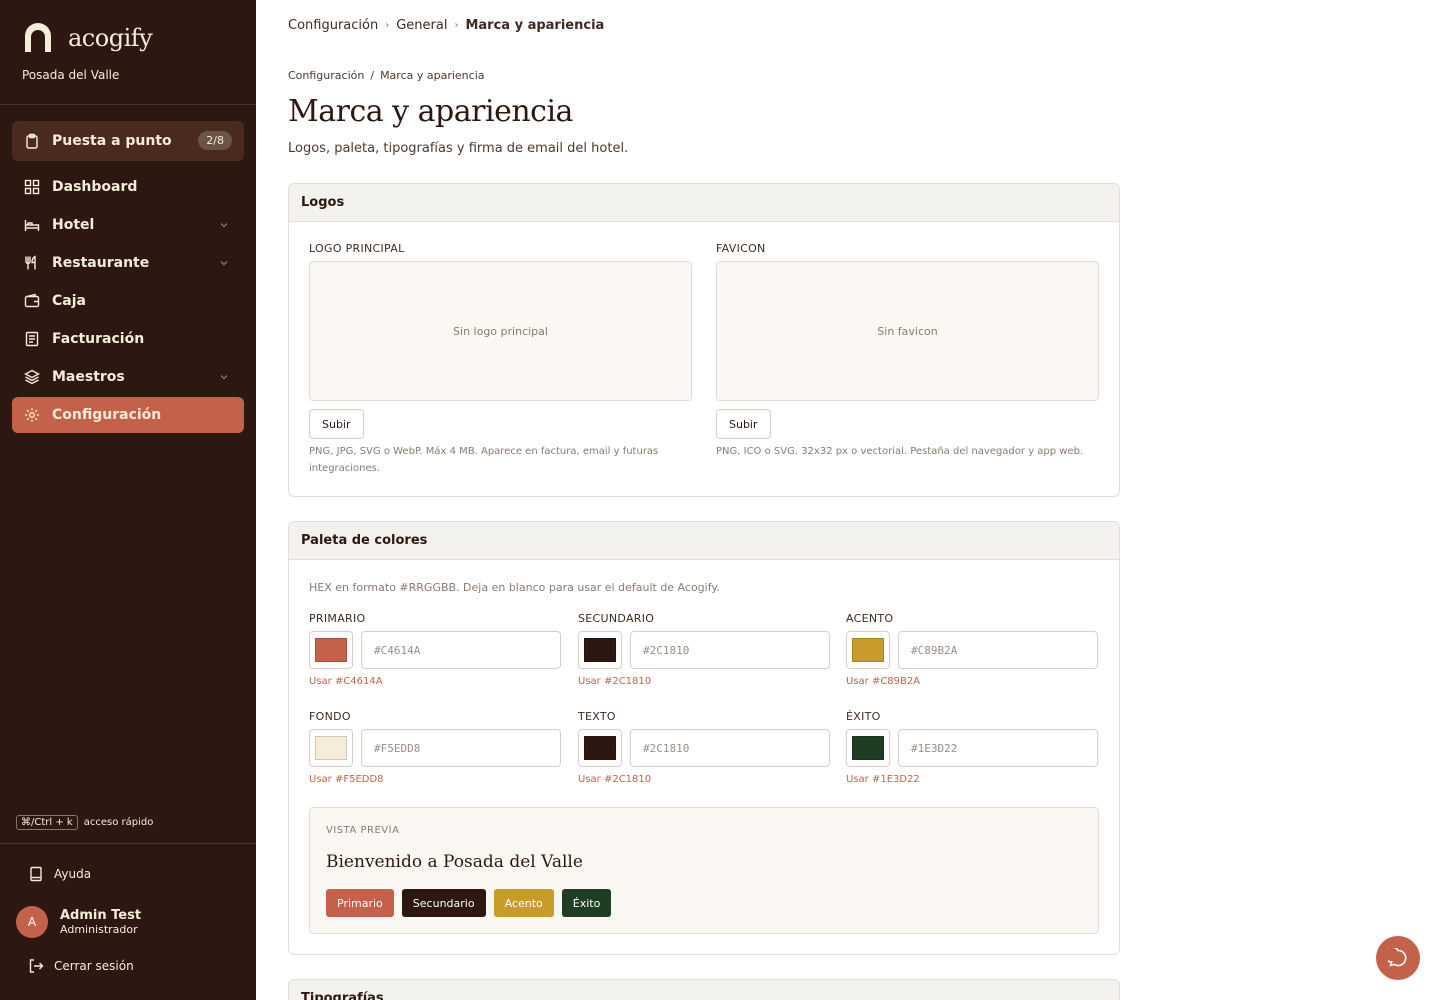  I want to click on color-label-secondary: SECUNDARIO, so click(616, 618).